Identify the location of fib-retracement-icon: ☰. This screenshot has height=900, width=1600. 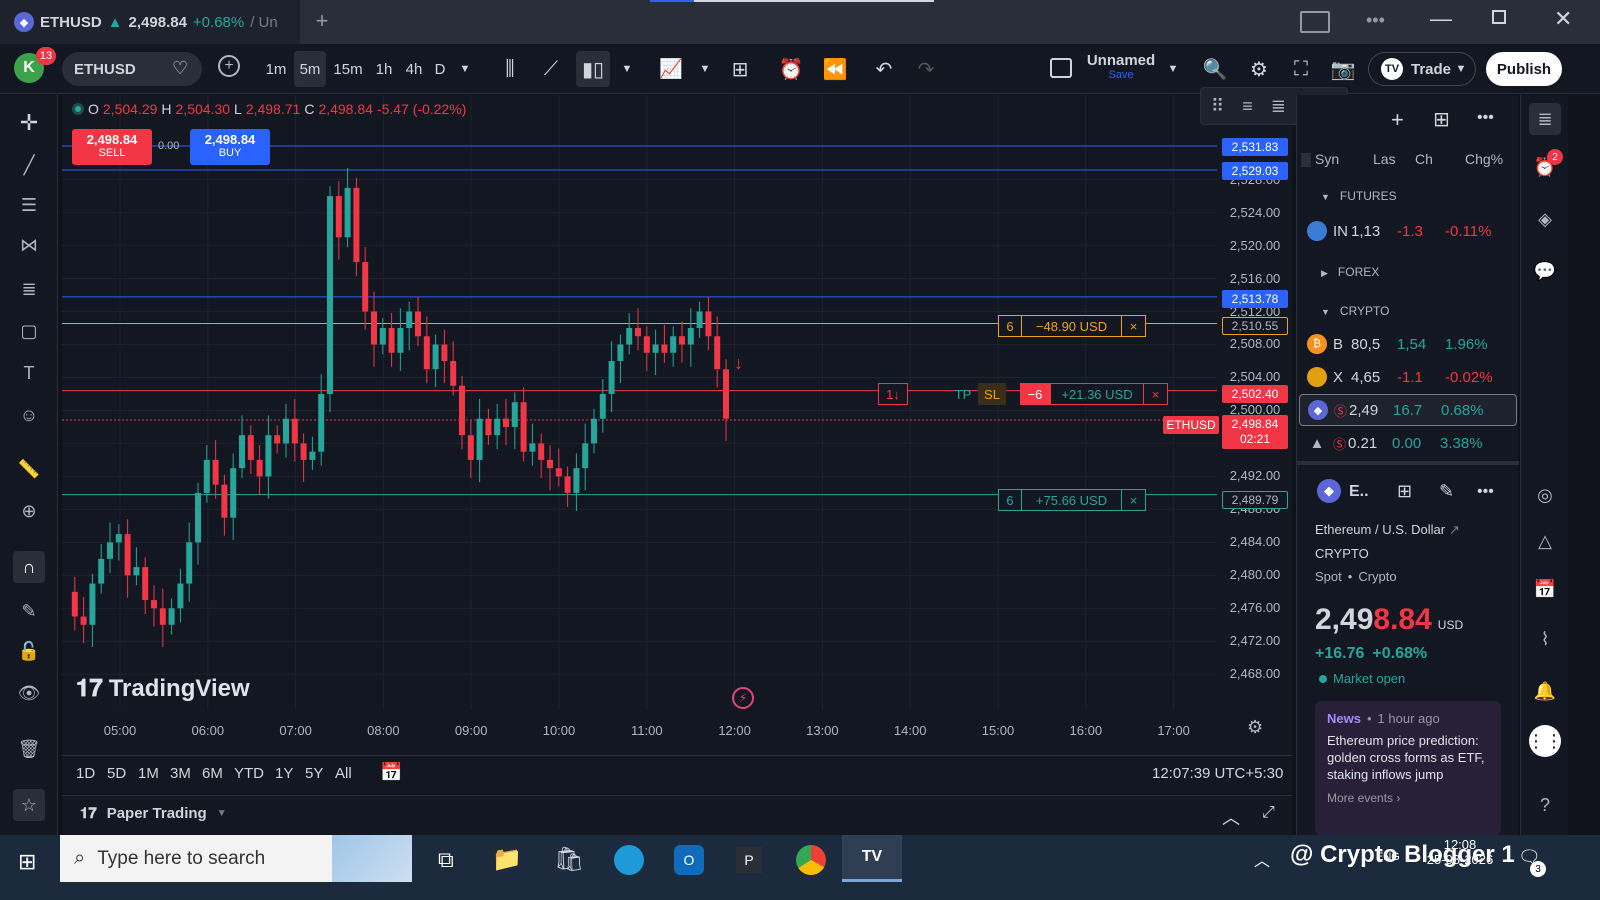
(29, 205).